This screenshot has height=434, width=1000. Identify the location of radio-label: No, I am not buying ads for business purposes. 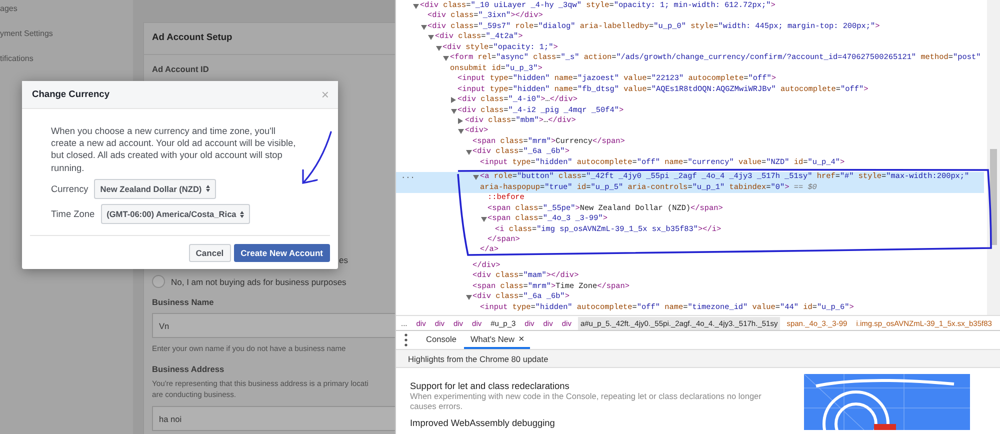
(258, 282).